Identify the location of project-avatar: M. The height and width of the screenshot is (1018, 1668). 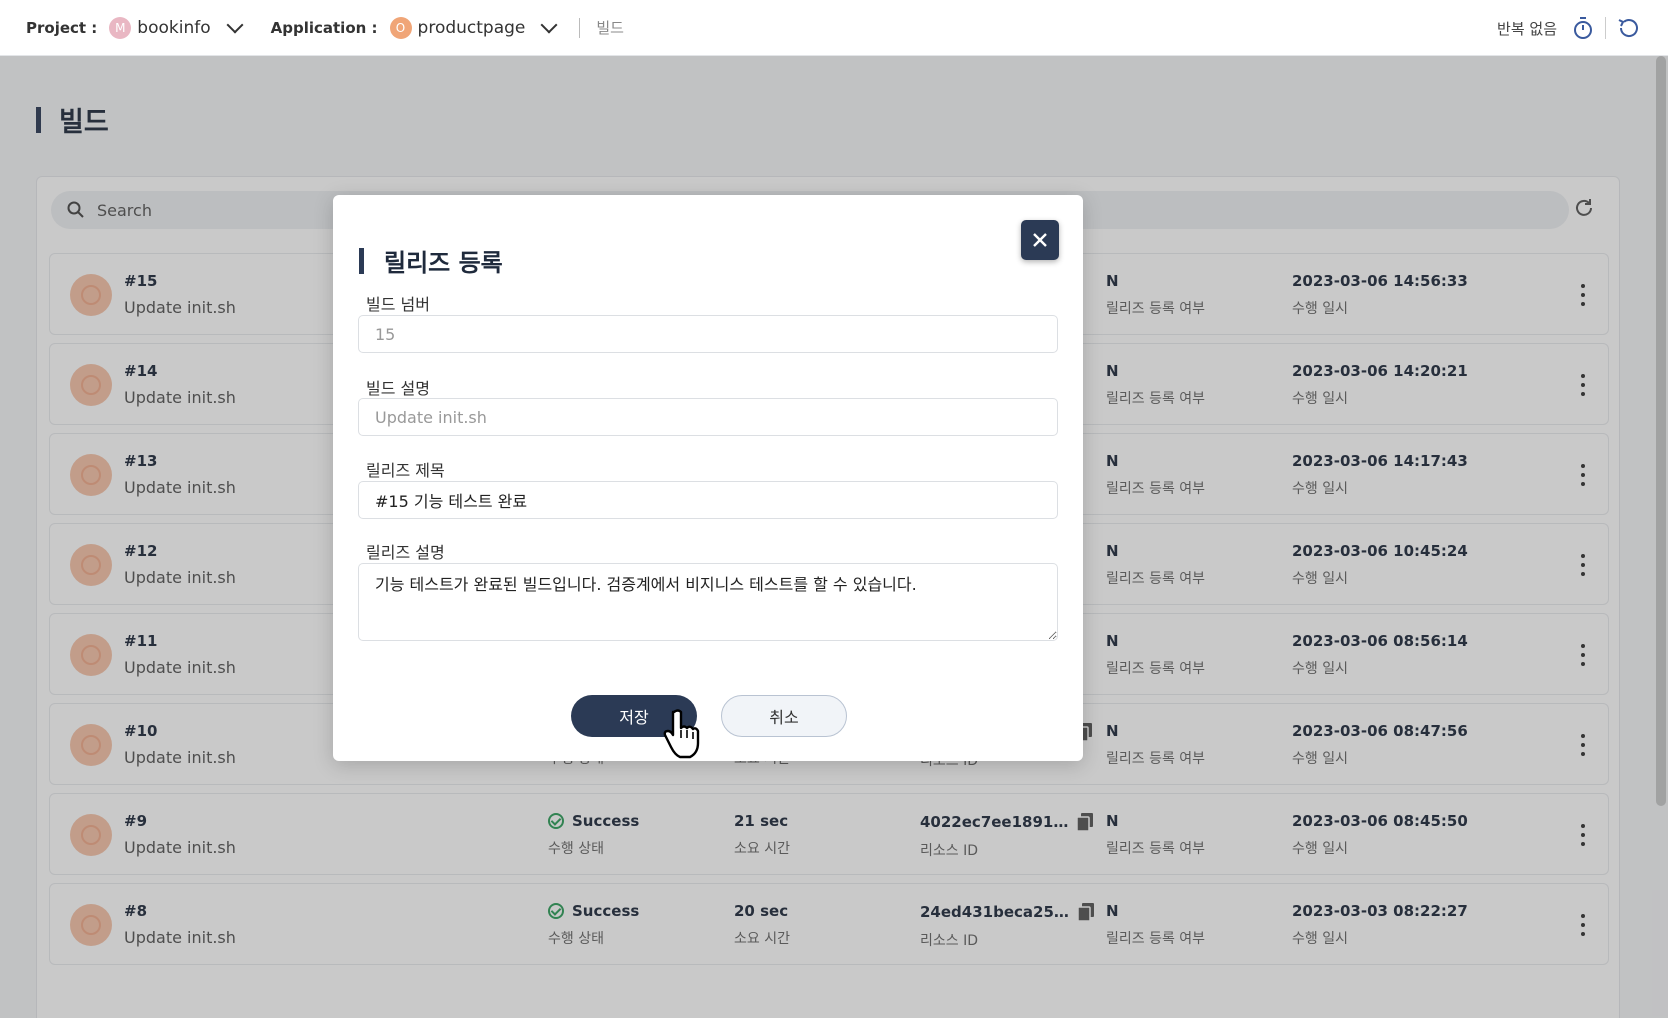
(120, 27).